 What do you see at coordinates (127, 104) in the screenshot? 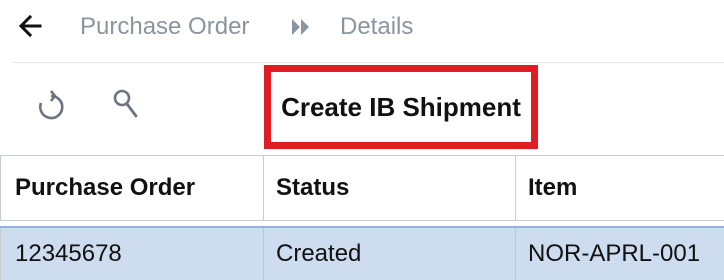
I see `search-icon` at bounding box center [127, 104].